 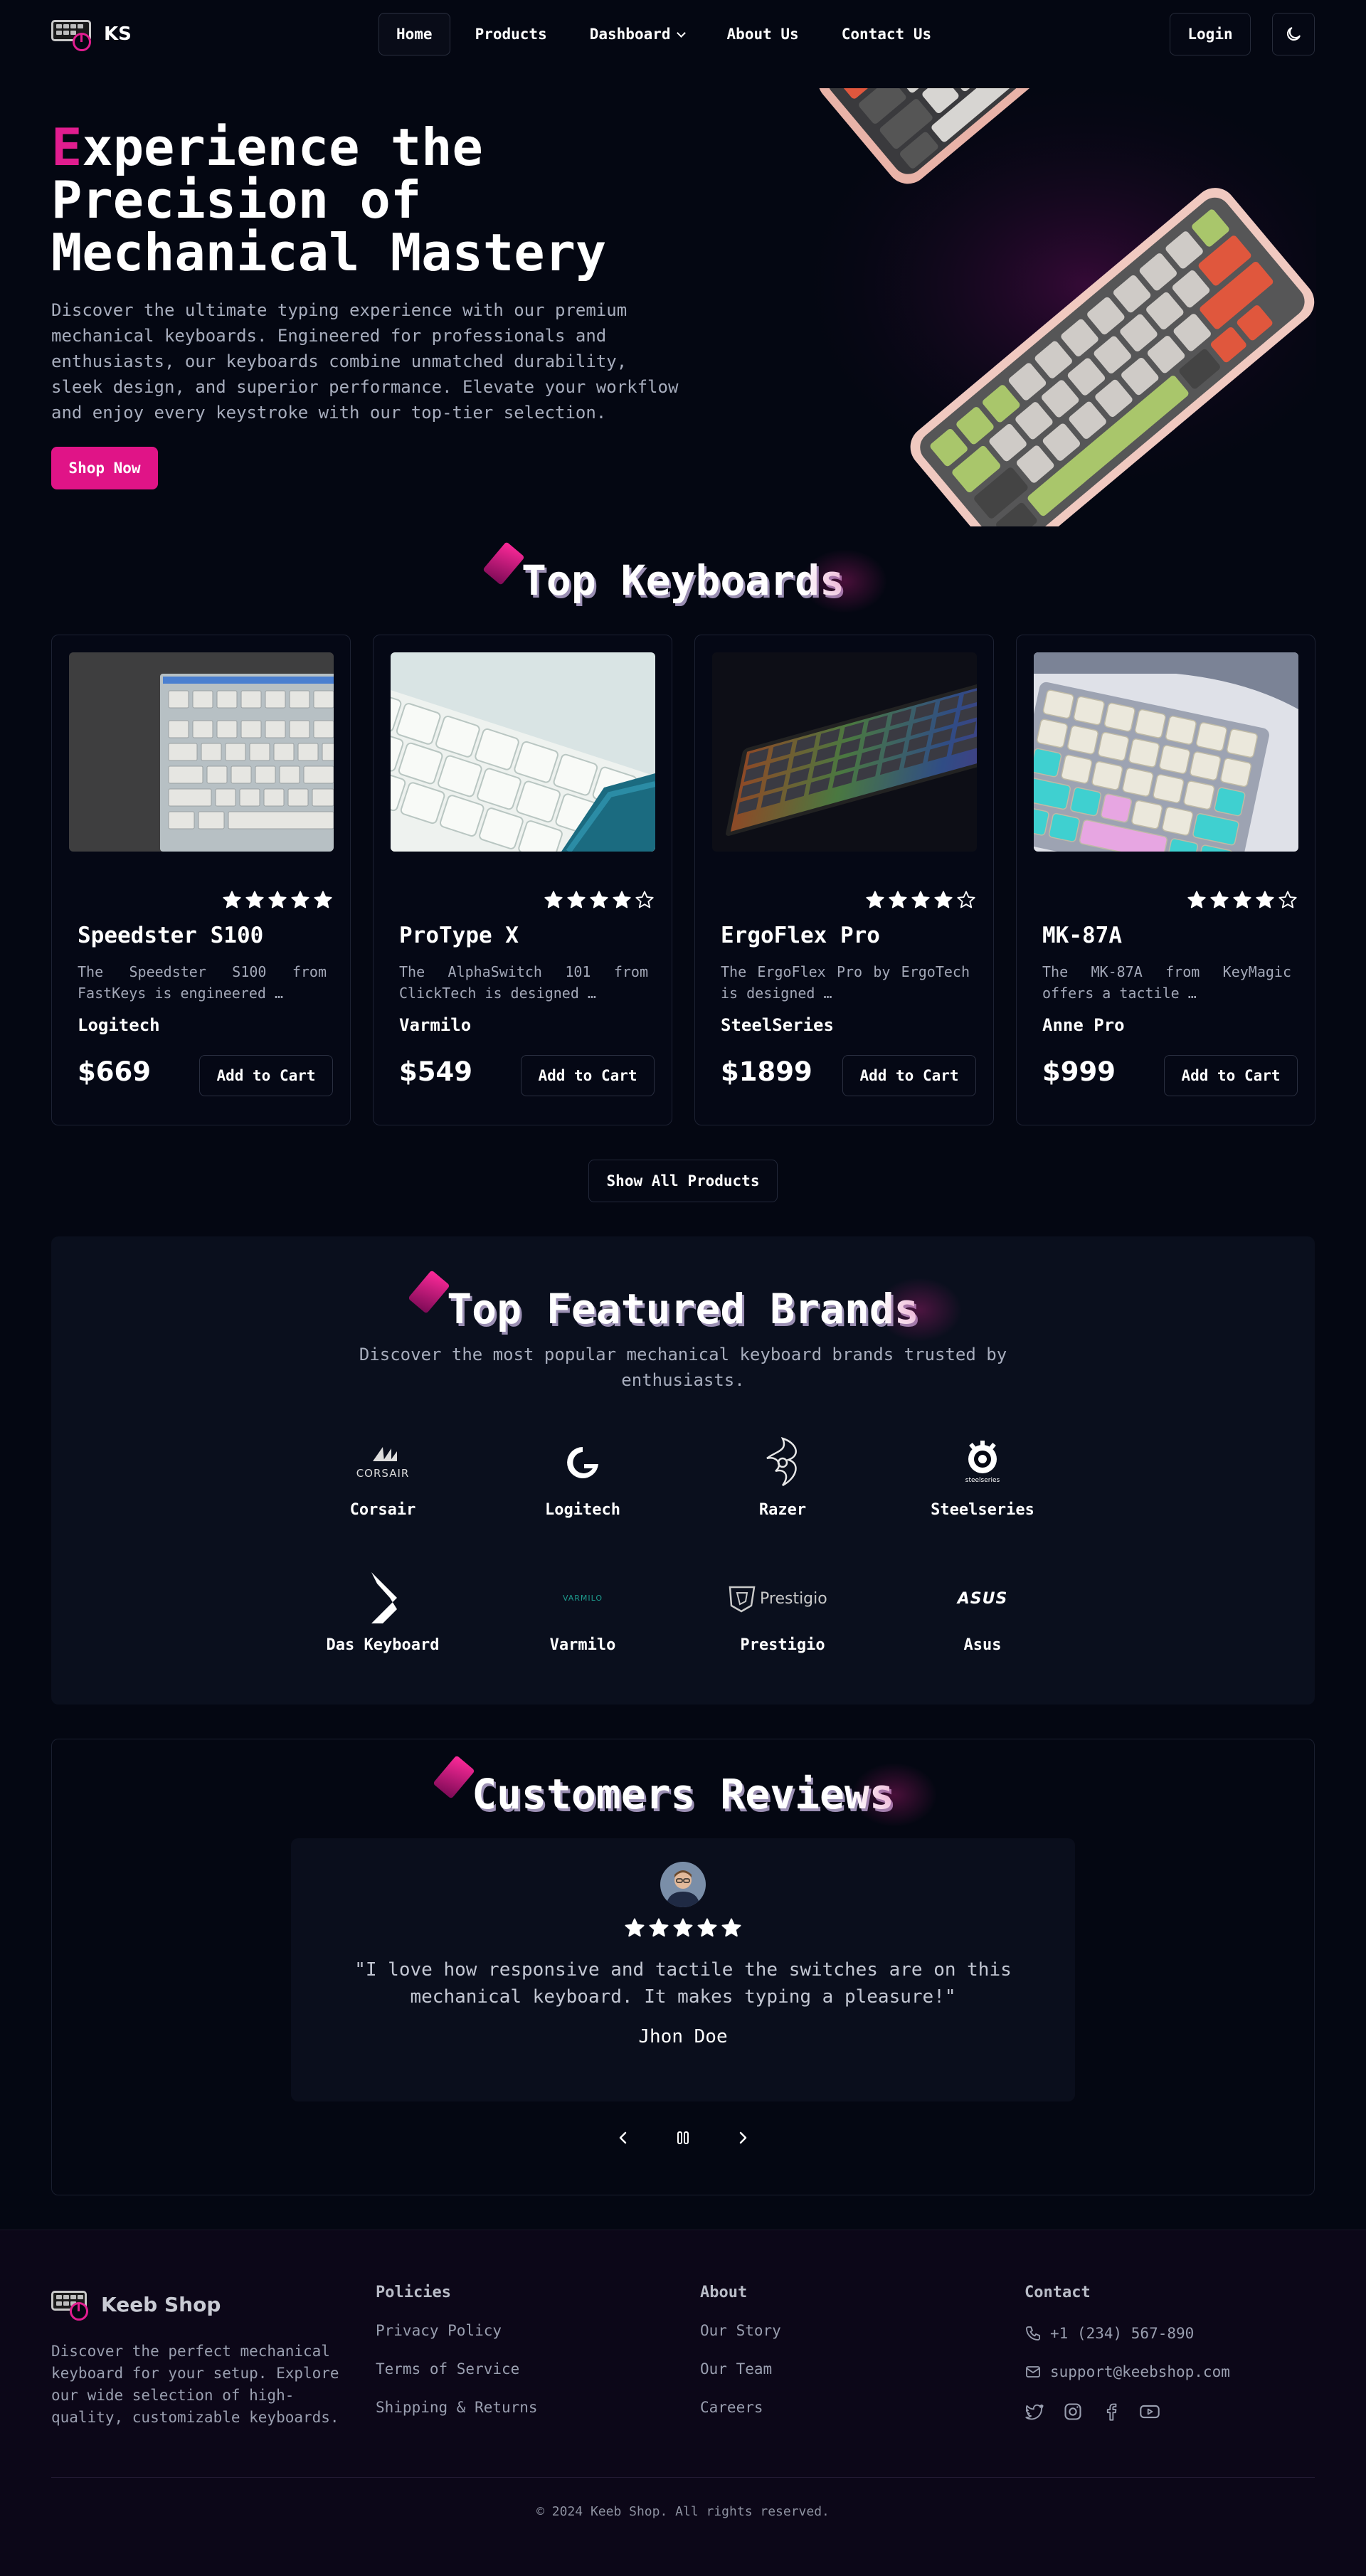 I want to click on footer-link-our-story: Our Story, so click(x=740, y=2330).